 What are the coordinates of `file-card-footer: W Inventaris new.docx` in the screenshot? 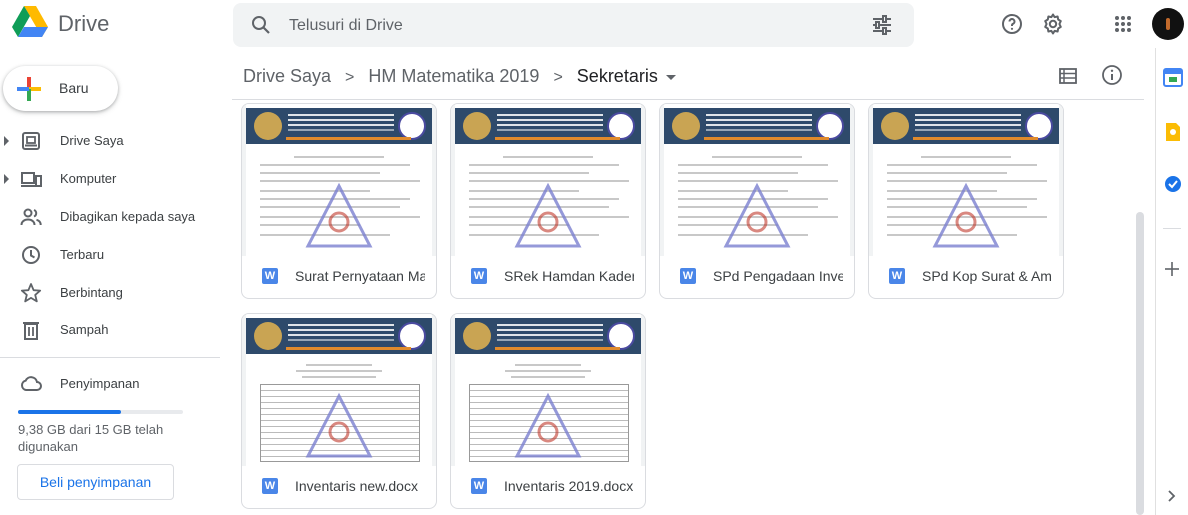 It's located at (339, 487).